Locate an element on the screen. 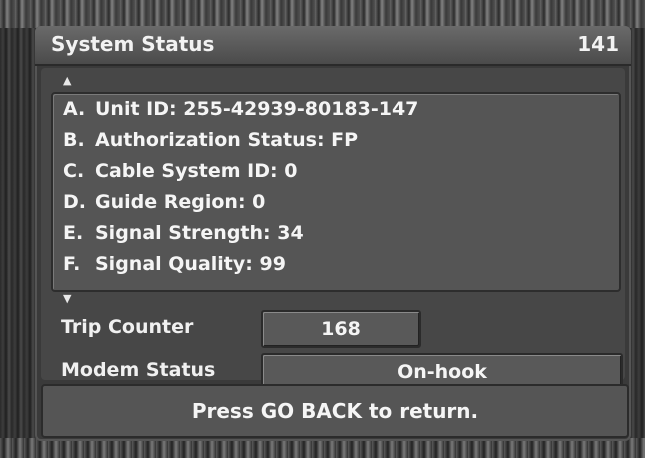 The image size is (645, 458). list-item-unit-id: A. Unit ID: 255-42939-80183-147 is located at coordinates (240, 109).